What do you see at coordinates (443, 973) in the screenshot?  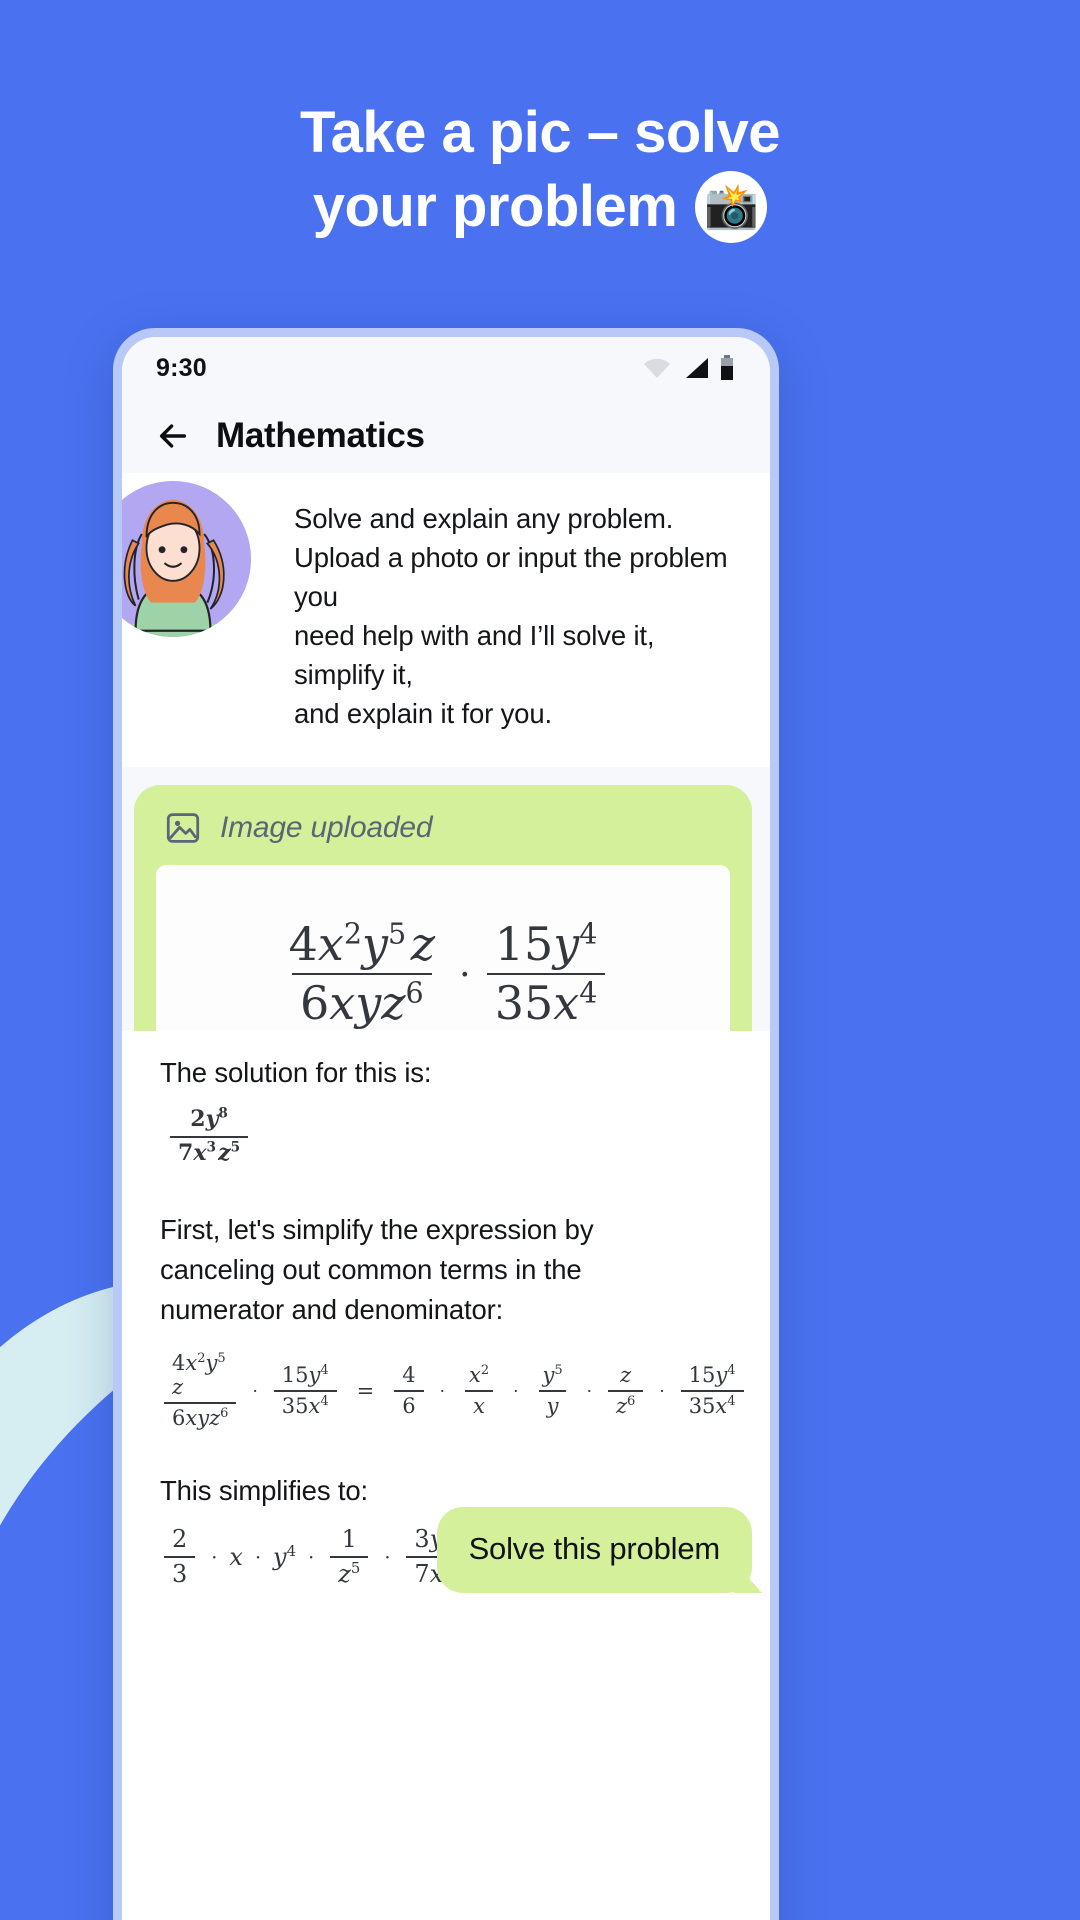 I see `uploaded-formula: 4x2y5 z 6xyz6 · 15y4 35x4` at bounding box center [443, 973].